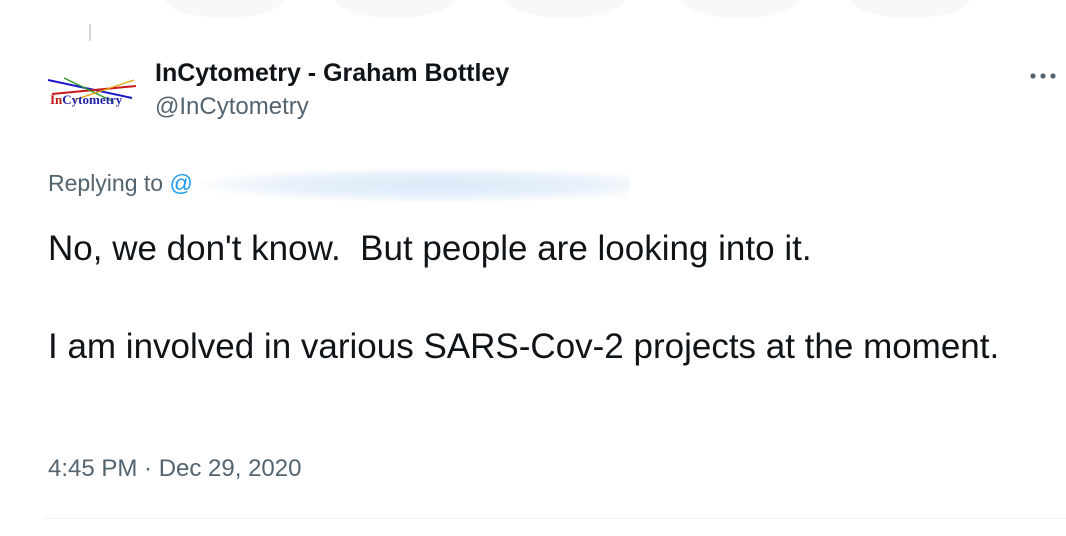  Describe the element at coordinates (415, 185) in the screenshot. I see `redacted-username-blur` at that location.